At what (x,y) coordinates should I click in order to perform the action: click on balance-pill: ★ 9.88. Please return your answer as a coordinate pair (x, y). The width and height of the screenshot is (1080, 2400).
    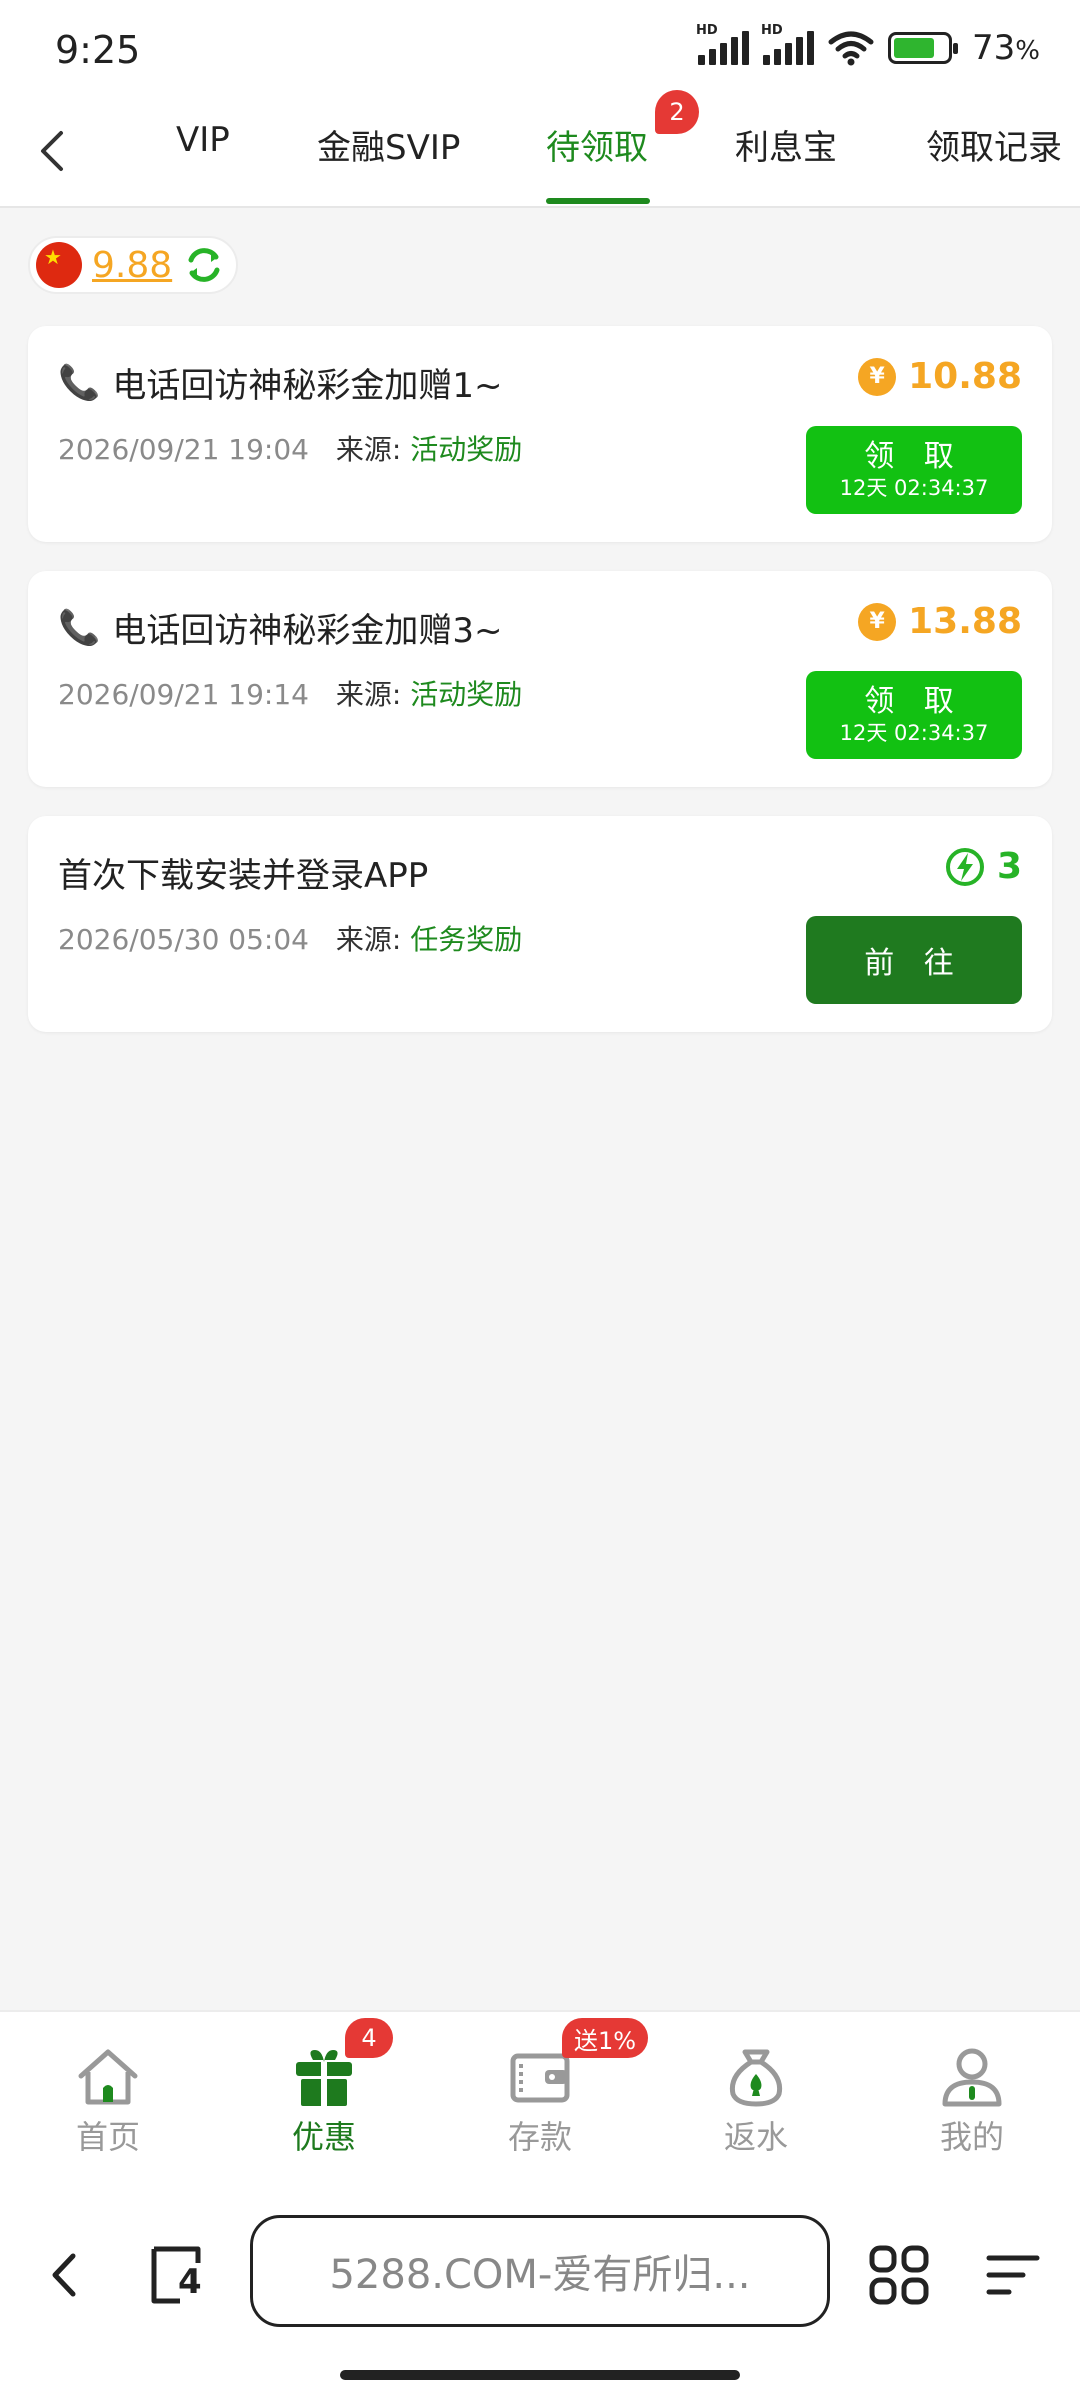
    Looking at the image, I should click on (133, 265).